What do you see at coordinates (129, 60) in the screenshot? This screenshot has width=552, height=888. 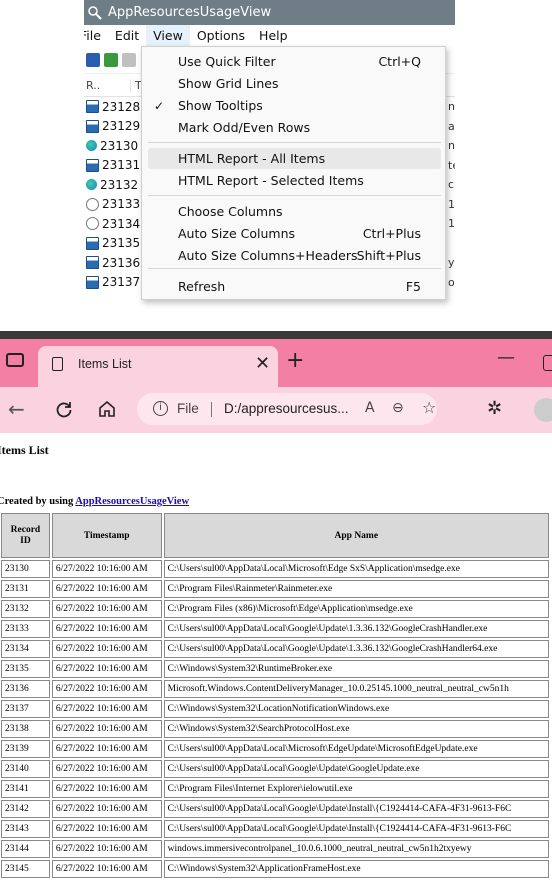 I see `copy-icon` at bounding box center [129, 60].